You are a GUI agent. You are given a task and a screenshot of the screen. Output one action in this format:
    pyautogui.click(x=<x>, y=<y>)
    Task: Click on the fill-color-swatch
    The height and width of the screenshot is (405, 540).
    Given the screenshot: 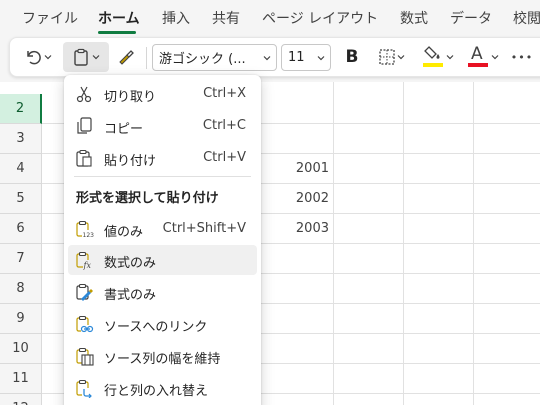 What is the action you would take?
    pyautogui.click(x=433, y=65)
    